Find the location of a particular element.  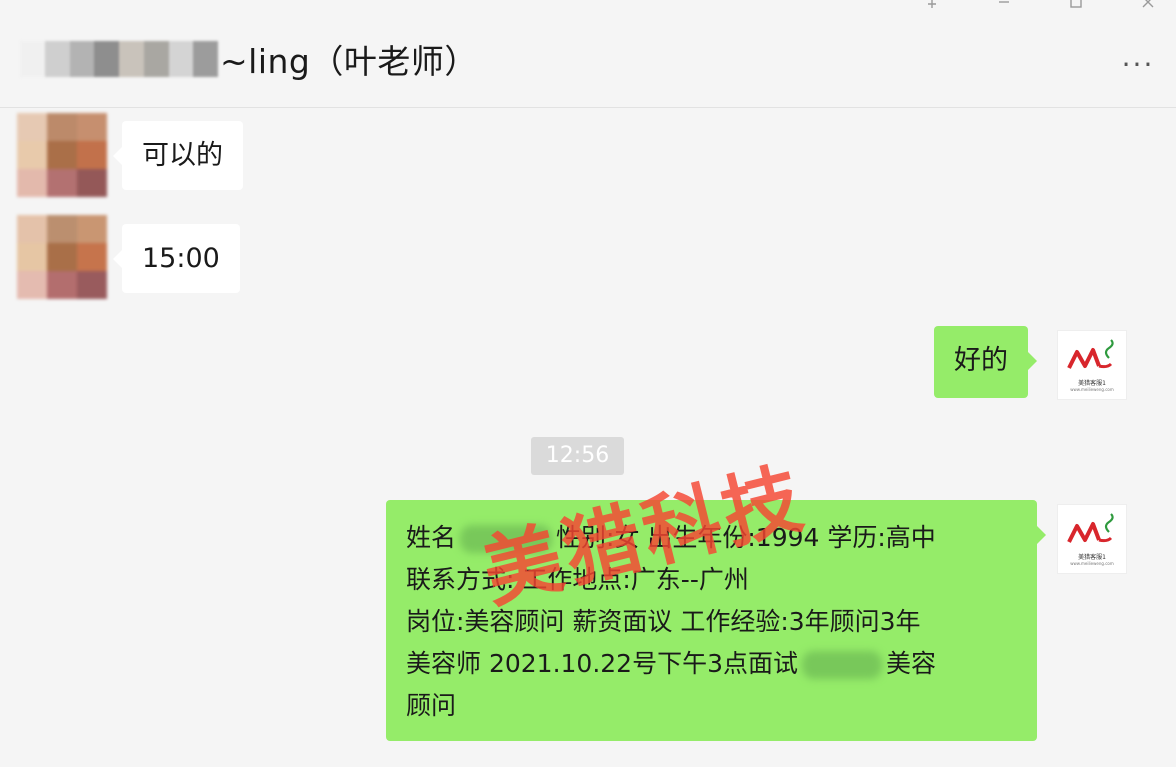

chat-title: ~ling（叶老师） is located at coordinates (249, 59).